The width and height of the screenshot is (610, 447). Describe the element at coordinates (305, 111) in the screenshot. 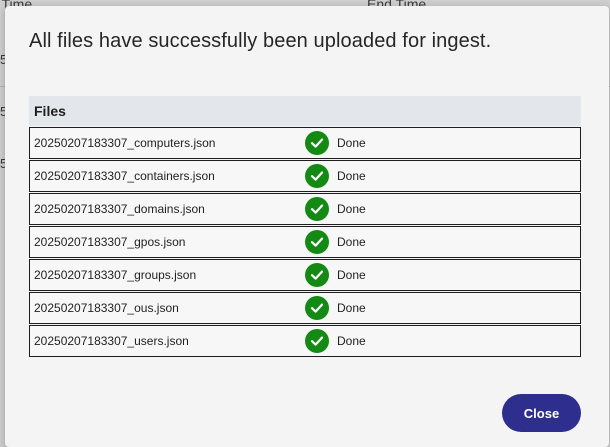

I see `table-header: Files` at that location.